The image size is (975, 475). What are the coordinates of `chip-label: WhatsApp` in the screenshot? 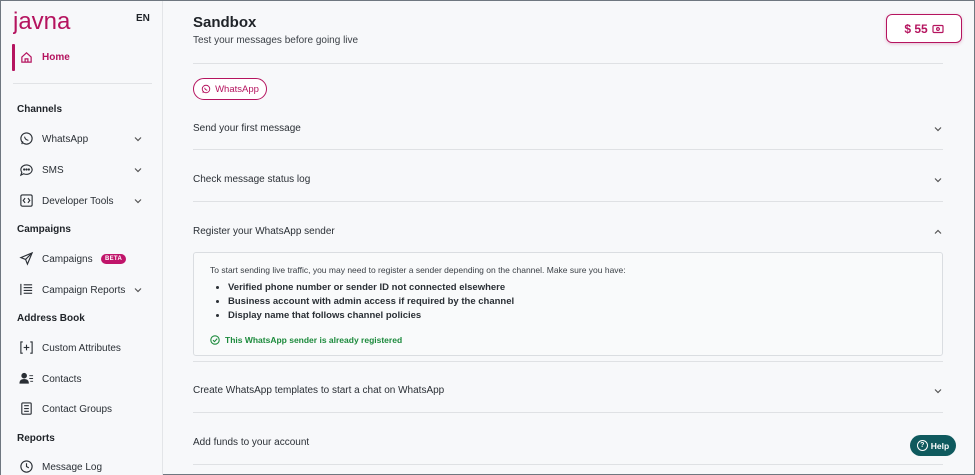 It's located at (237, 89).